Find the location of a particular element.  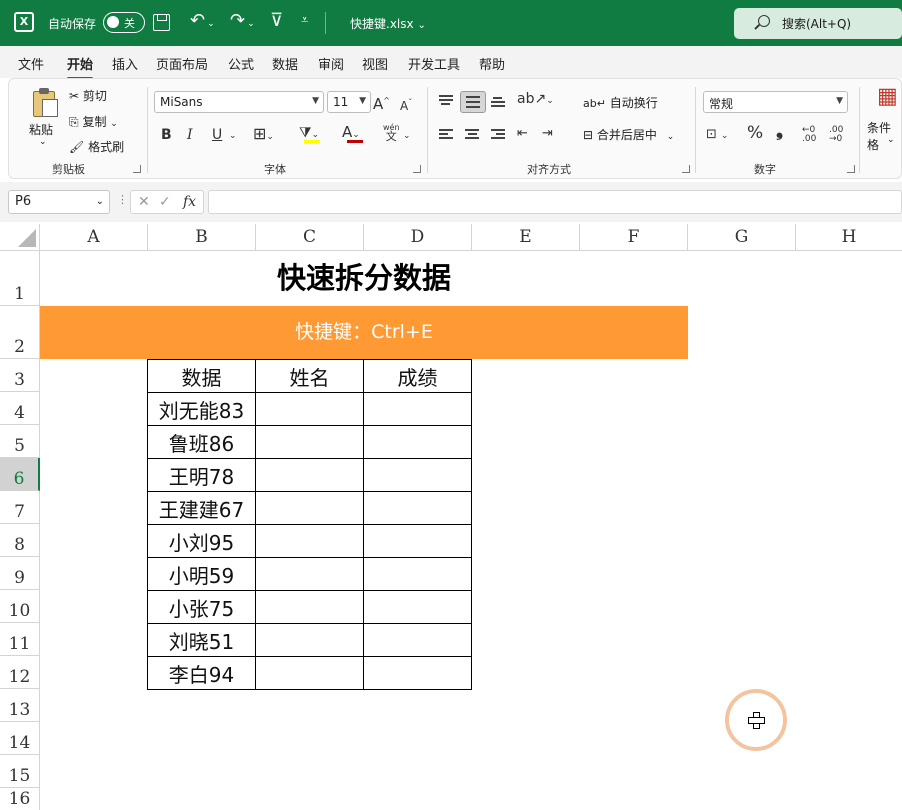

decrease-decimal-icon: .00 →0 is located at coordinates (836, 135).